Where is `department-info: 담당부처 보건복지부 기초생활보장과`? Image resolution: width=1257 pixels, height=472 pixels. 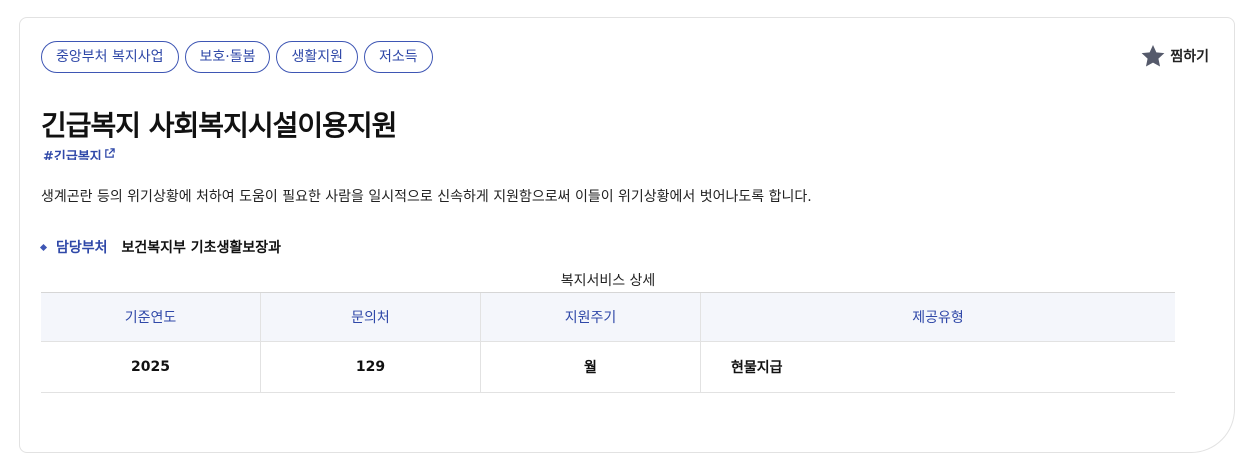
department-info: 담당부처 보건복지부 기초생활보장과 is located at coordinates (160, 247).